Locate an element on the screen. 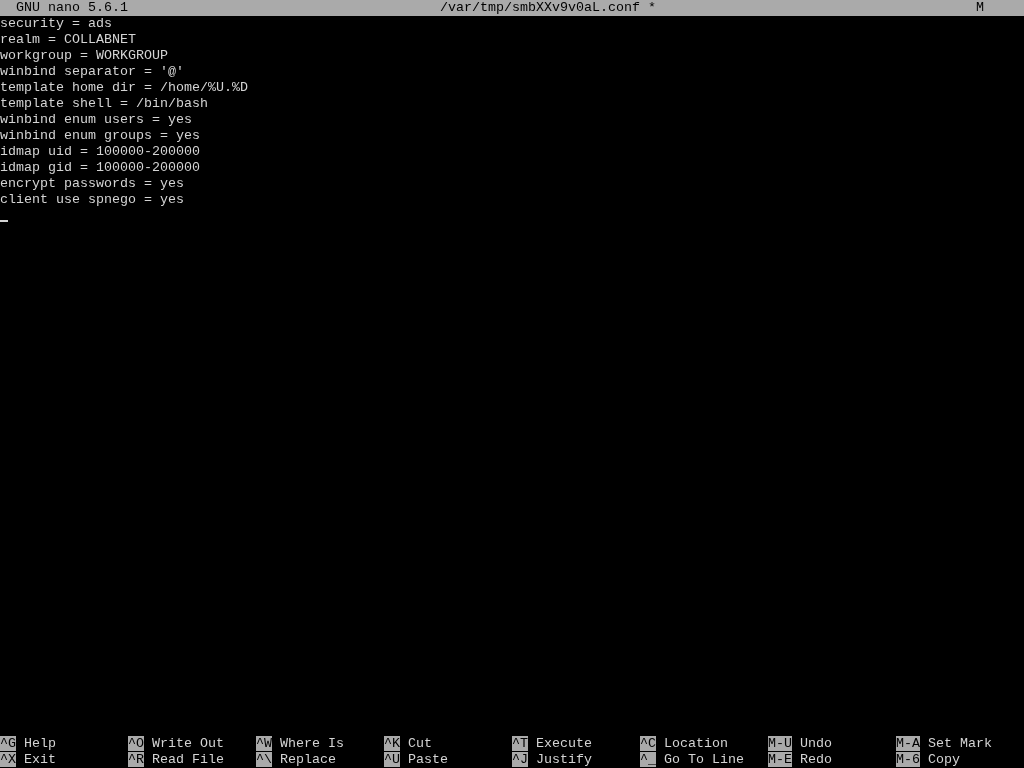 Image resolution: width=1024 pixels, height=768 pixels. text-line: template shell = /bin/bash is located at coordinates (104, 103).